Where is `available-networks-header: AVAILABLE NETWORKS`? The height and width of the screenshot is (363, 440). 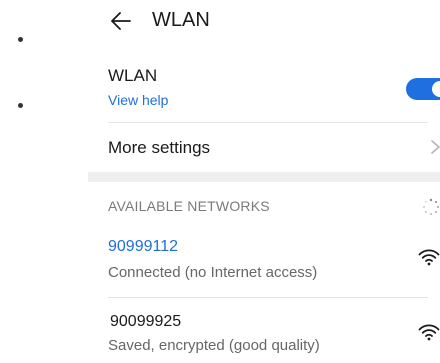
available-networks-header: AVAILABLE NETWORKS is located at coordinates (189, 206).